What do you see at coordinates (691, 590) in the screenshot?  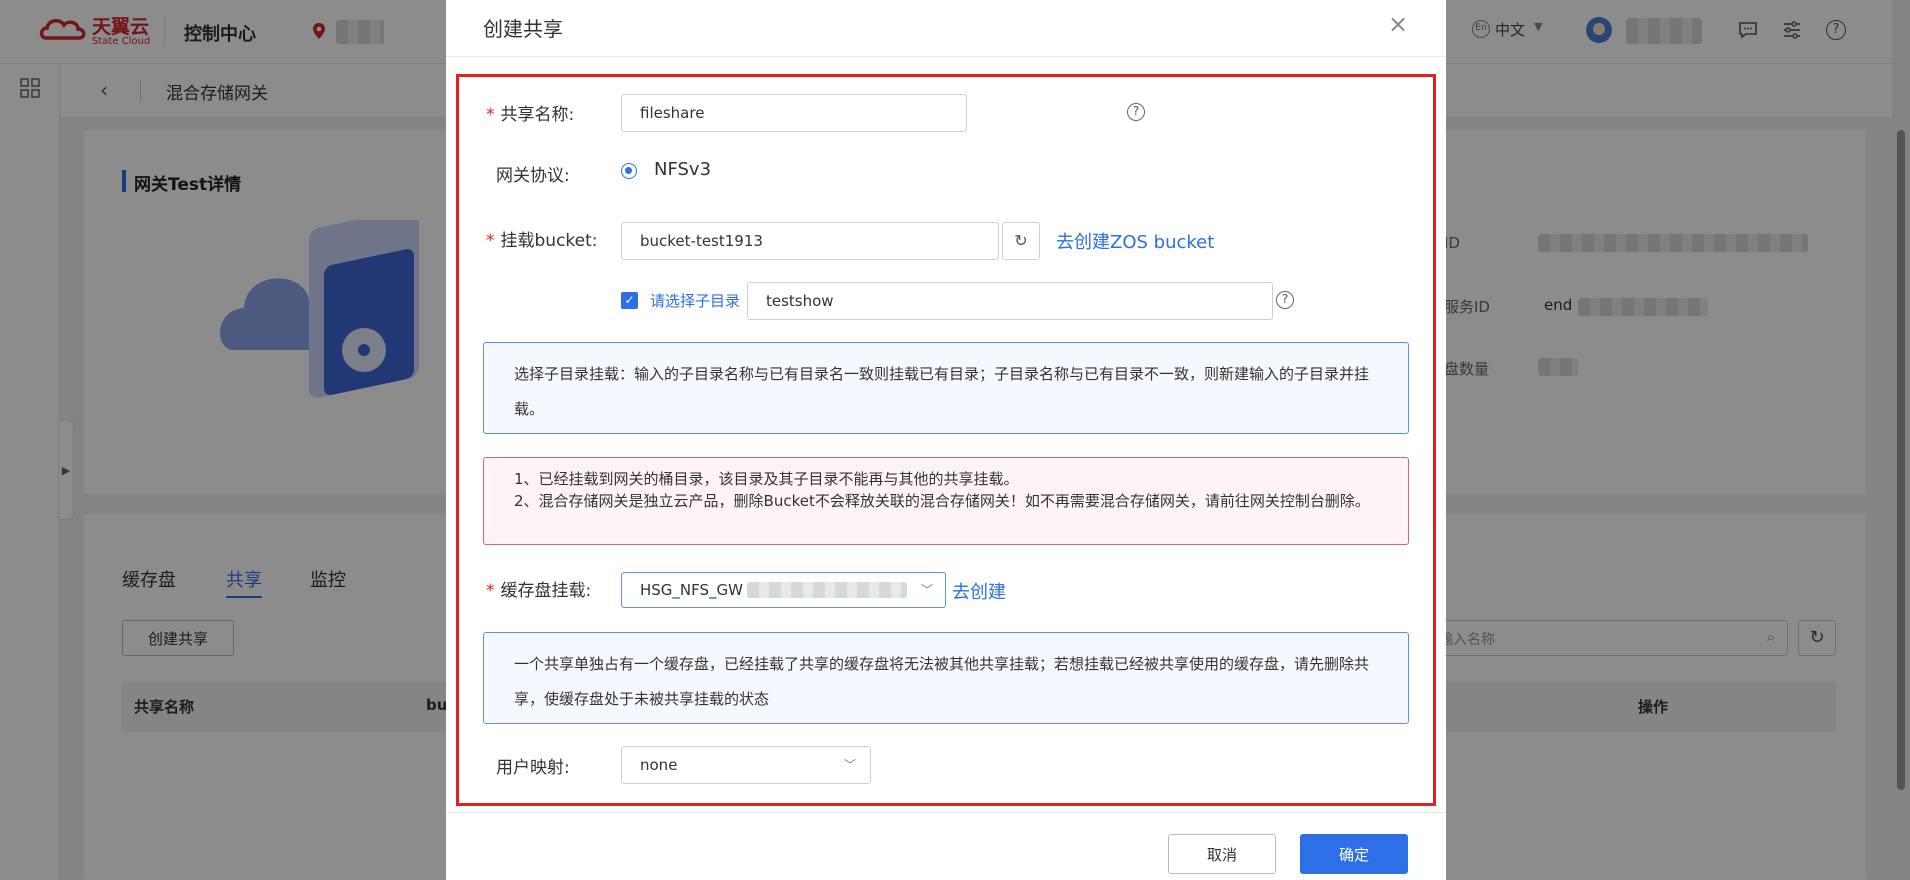 I see `cache-disk-value: HSG_NFS_GW` at bounding box center [691, 590].